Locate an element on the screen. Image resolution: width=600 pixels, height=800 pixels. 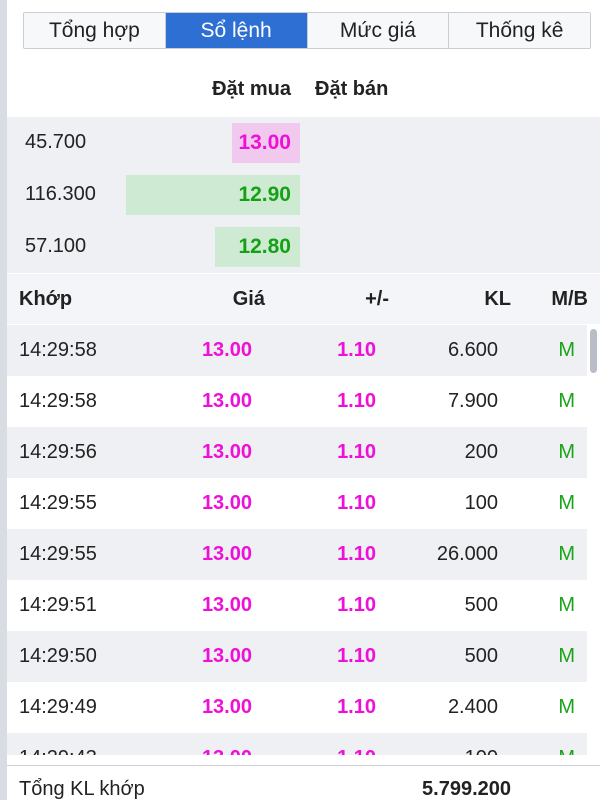
trade-time: 14:29:50 is located at coordinates (58, 656).